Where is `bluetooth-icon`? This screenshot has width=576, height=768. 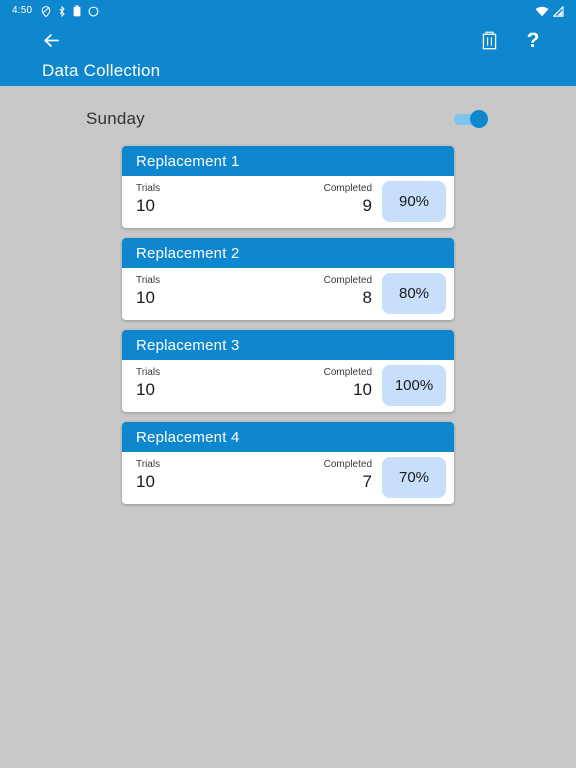
bluetooth-icon is located at coordinates (62, 11).